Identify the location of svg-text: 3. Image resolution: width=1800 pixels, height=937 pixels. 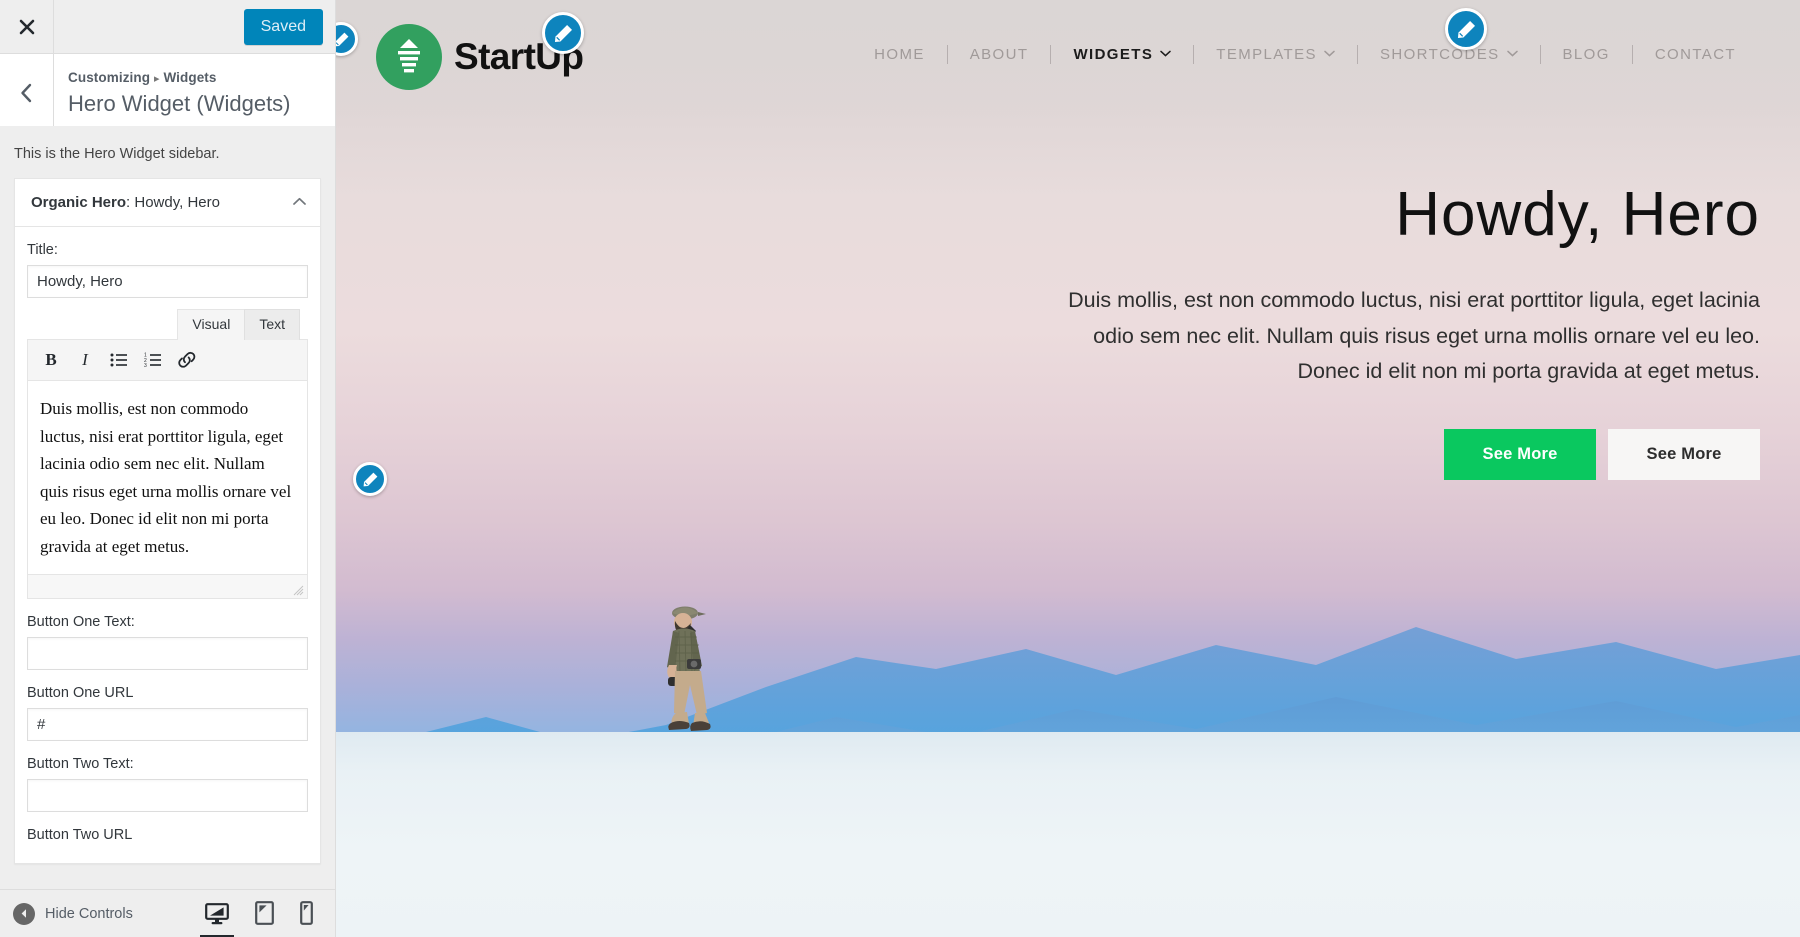
(145, 365).